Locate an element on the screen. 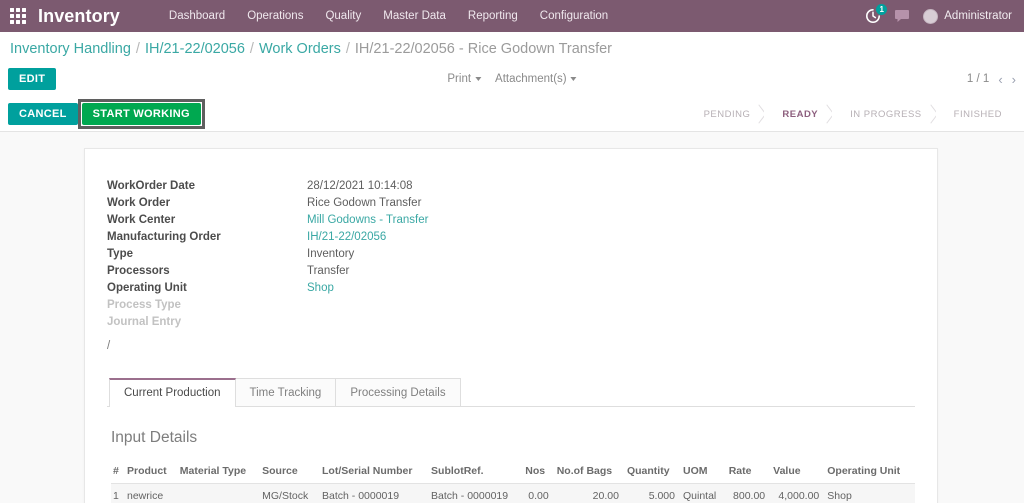 The height and width of the screenshot is (503, 1024). status-step-finished: FINISHED is located at coordinates (975, 114).